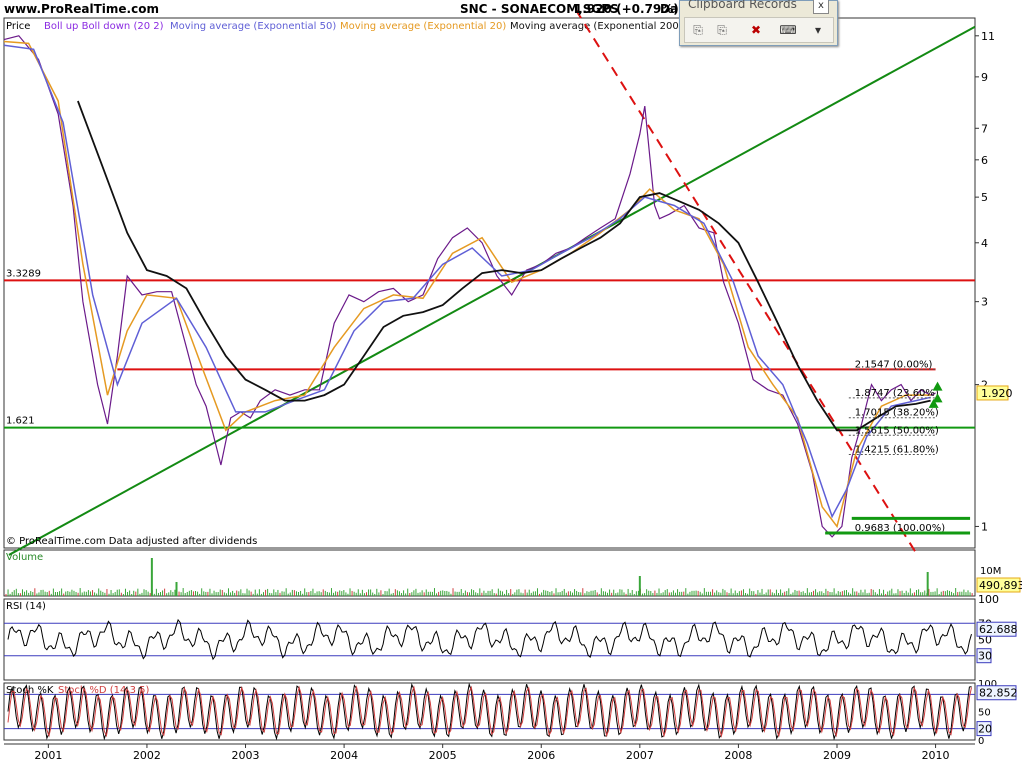 Image resolution: width=1022 pixels, height=768 pixels. What do you see at coordinates (756, 30) in the screenshot?
I see `delete-icon: ✖` at bounding box center [756, 30].